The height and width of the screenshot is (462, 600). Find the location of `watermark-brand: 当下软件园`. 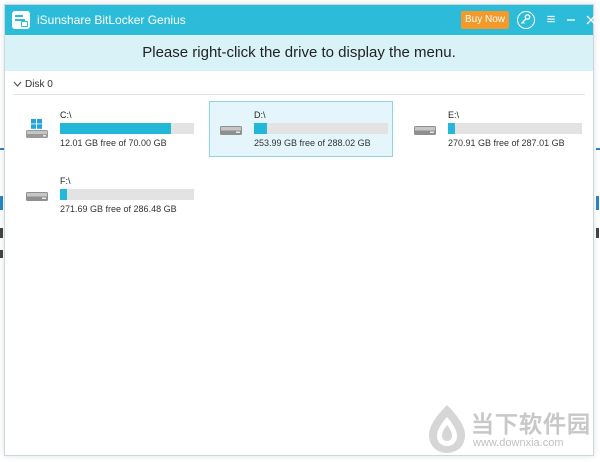

watermark-brand: 当下软件园 is located at coordinates (531, 424).